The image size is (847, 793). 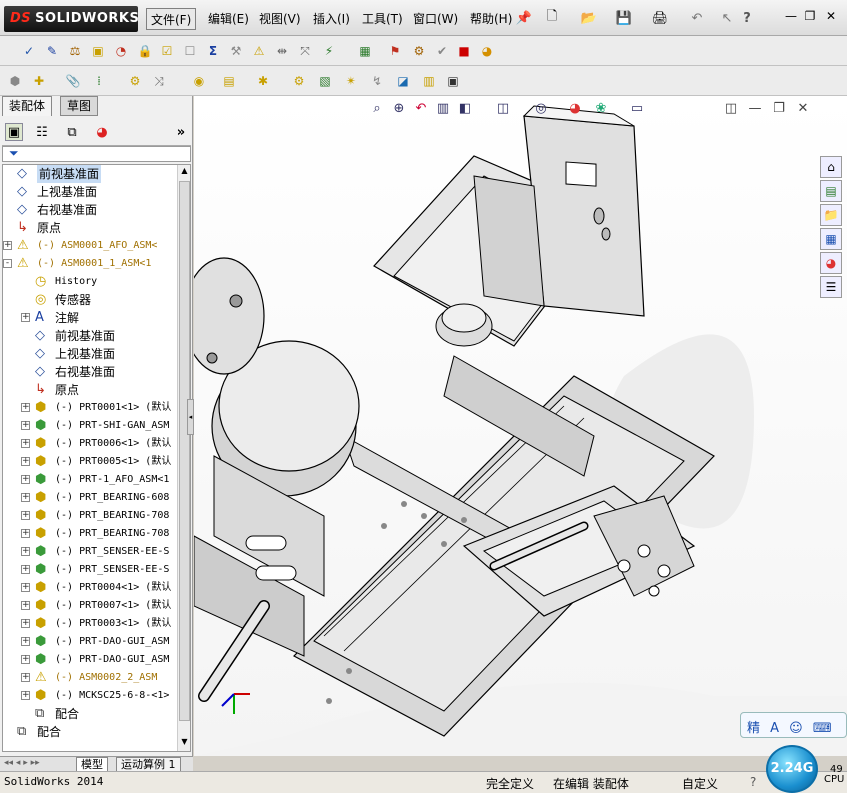 What do you see at coordinates (89, 696) in the screenshot?
I see `tree-row: + ⬢ (-) MCKSC25-6-8-<1>` at bounding box center [89, 696].